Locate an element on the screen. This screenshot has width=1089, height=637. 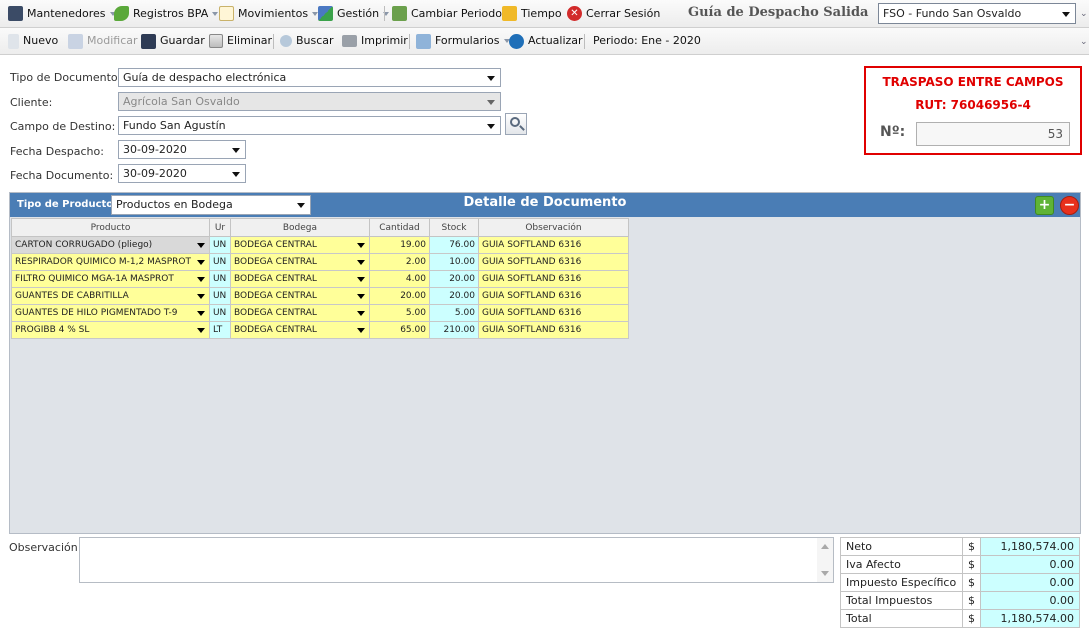
observacion-textarea is located at coordinates (456, 560).